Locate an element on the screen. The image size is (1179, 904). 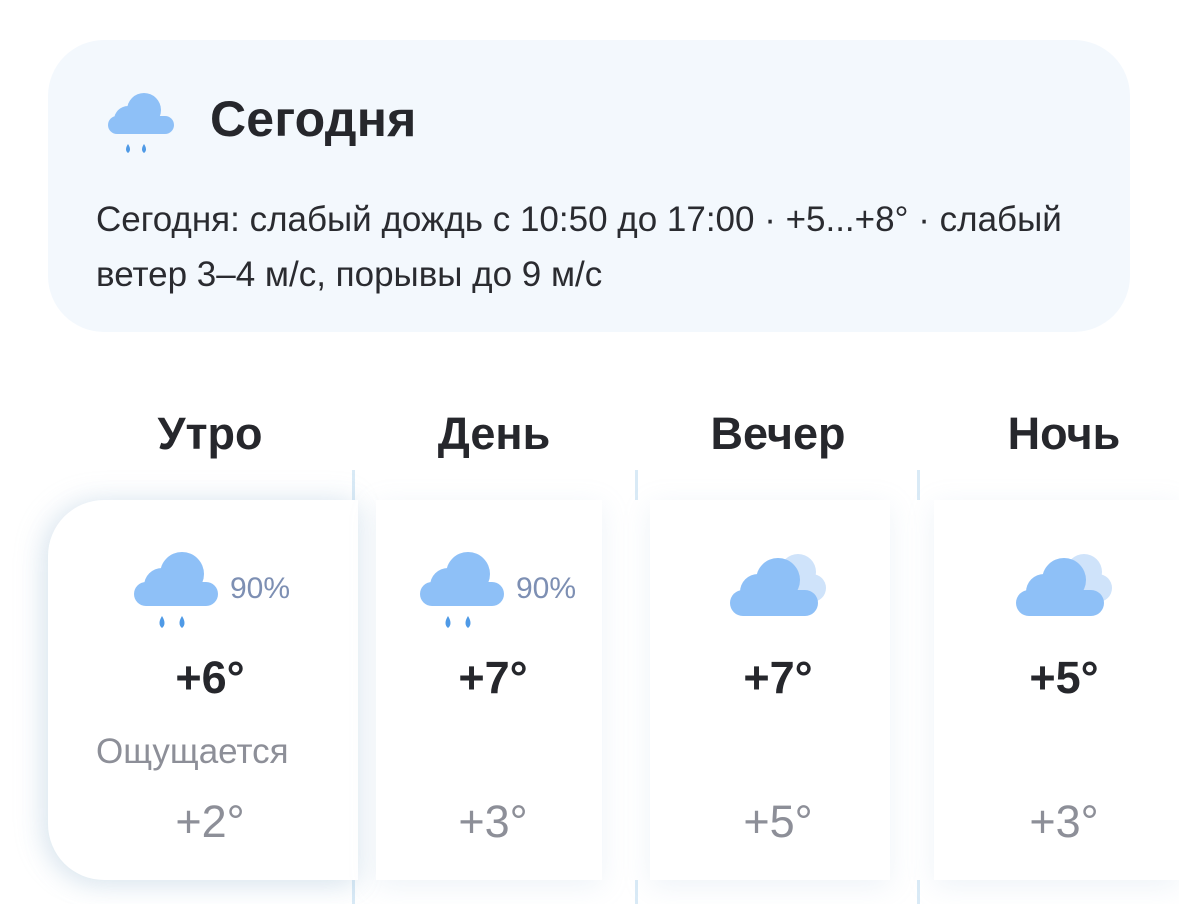
period-card-morning: 90% +6° Ощущается +2° is located at coordinates (203, 690).